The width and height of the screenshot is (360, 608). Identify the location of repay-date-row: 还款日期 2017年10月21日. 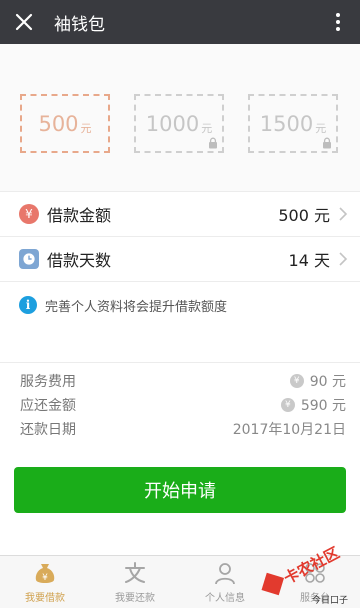
(183, 429).